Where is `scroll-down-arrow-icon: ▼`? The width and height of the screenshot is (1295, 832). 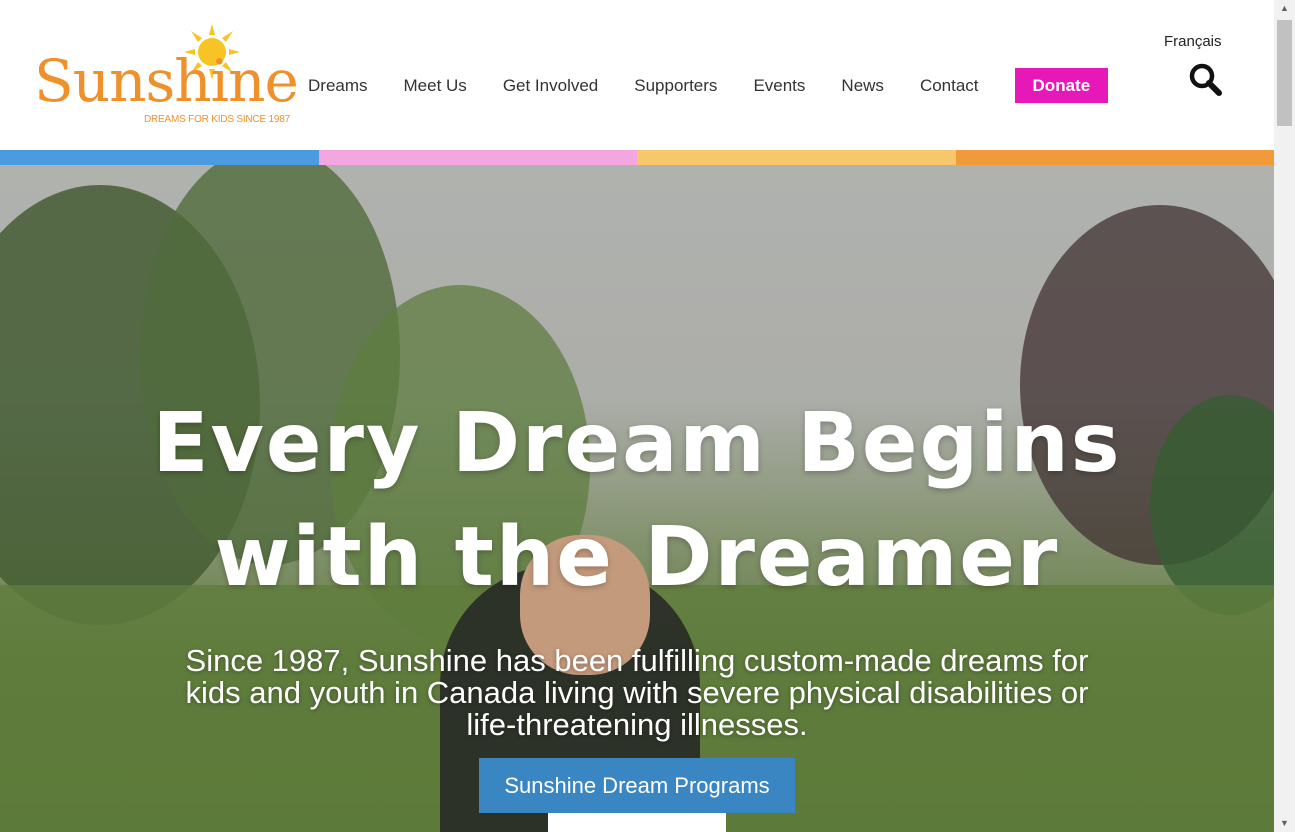 scroll-down-arrow-icon: ▼ is located at coordinates (1284, 823).